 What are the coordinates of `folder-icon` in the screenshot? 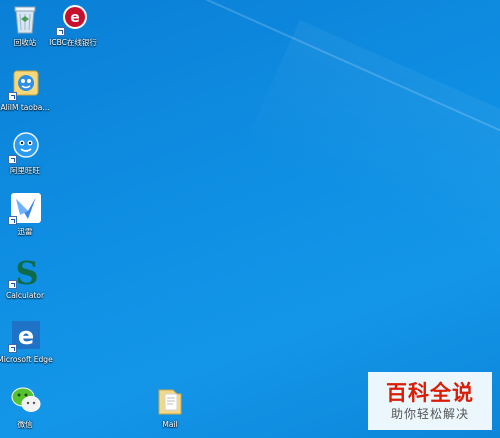 It's located at (170, 401).